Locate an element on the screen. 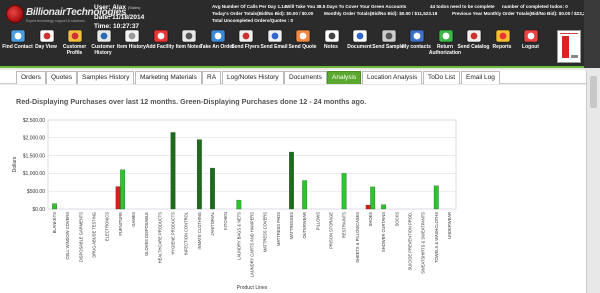 The width and height of the screenshot is (600, 293). notes-icon is located at coordinates (189, 36).